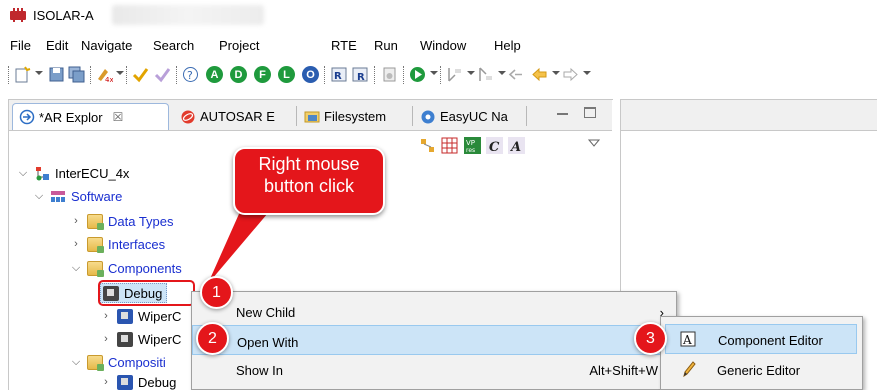 Image resolution: width=877 pixels, height=390 pixels. Describe the element at coordinates (118, 117) in the screenshot. I see `tab-close-icon: ☒` at that location.